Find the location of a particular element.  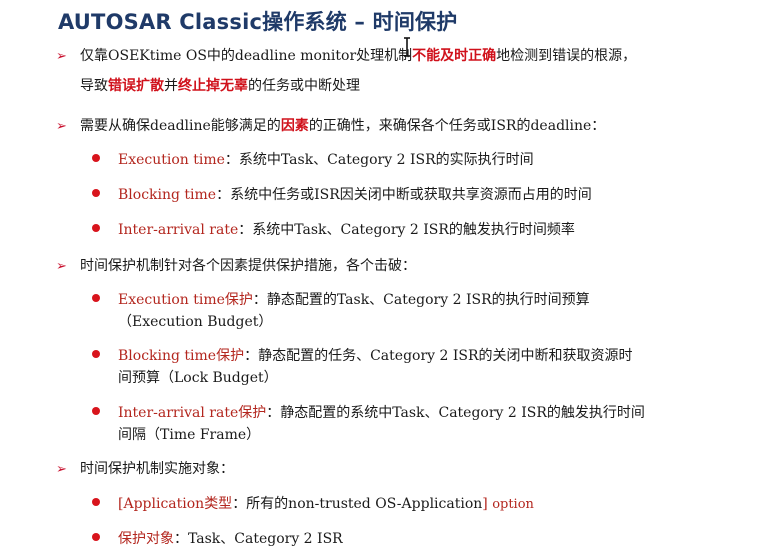

sub-item-execution-budget-cont: （Execution Budget） is located at coordinates (195, 322).